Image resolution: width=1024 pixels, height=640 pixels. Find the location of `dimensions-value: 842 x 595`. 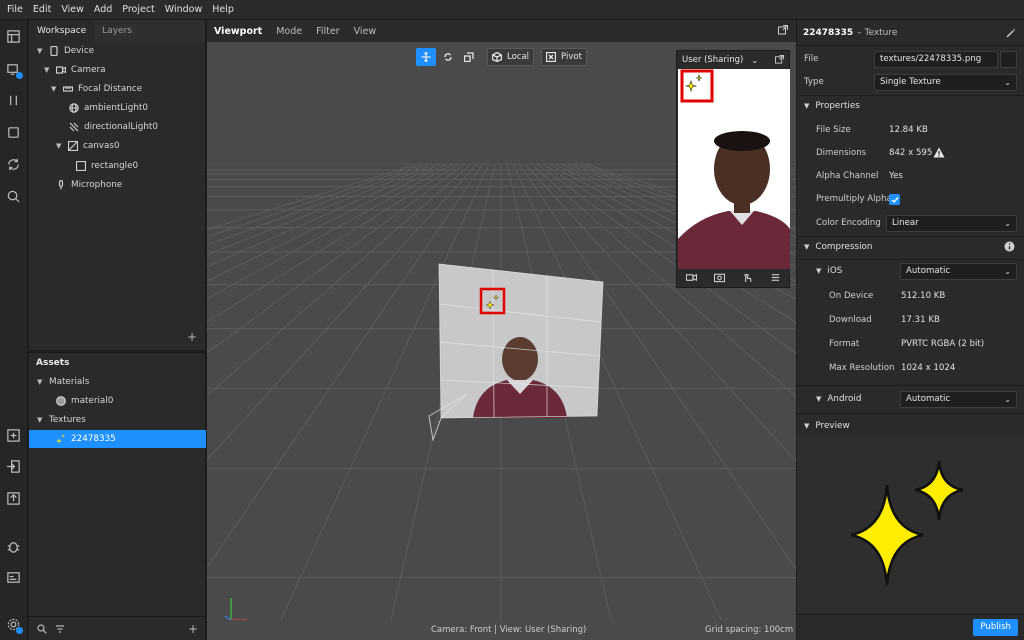

dimensions-value: 842 x 595 is located at coordinates (911, 153).